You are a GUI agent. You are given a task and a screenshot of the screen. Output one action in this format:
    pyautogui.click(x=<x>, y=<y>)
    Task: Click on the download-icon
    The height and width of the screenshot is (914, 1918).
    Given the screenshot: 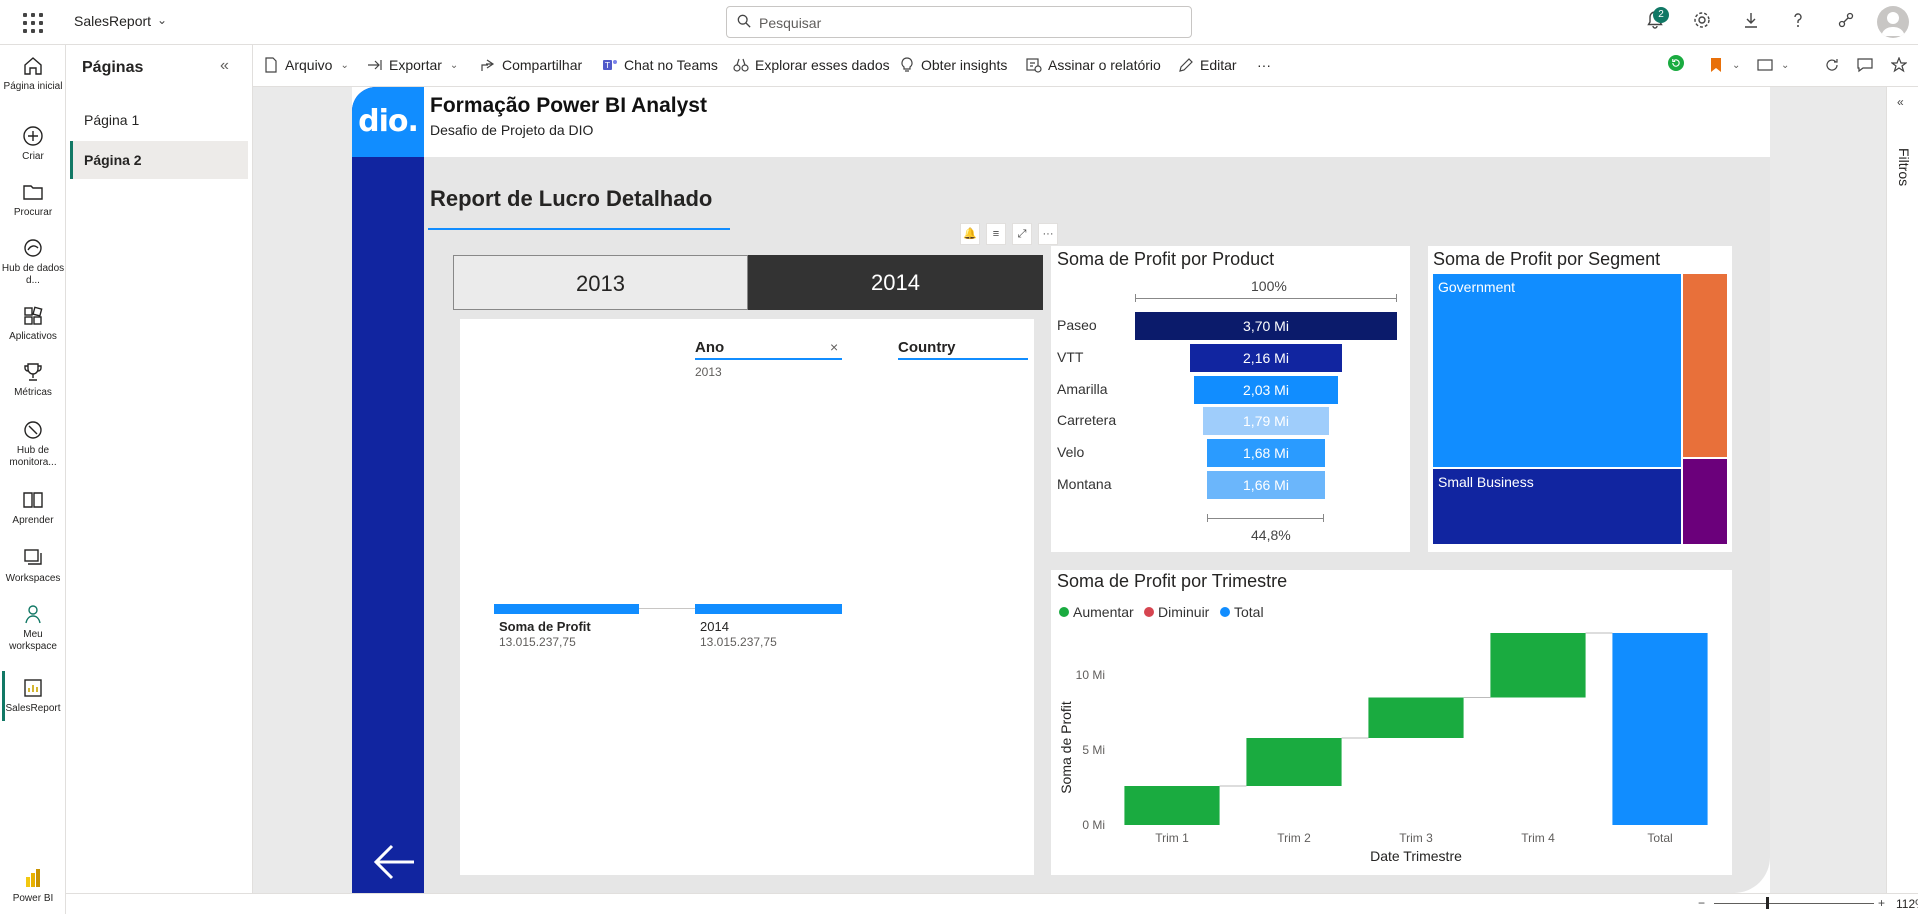 What is the action you would take?
    pyautogui.click(x=1751, y=22)
    